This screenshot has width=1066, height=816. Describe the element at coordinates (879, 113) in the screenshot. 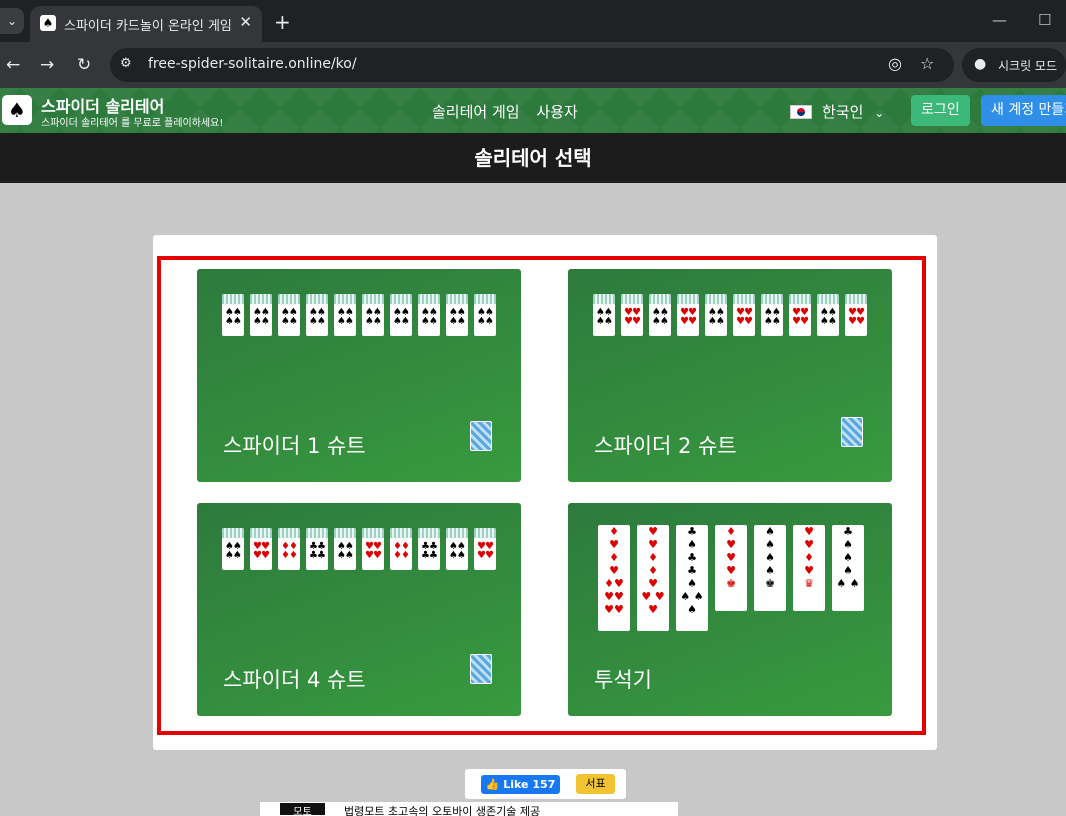

I see `chevron-down-icon: ⌄` at that location.